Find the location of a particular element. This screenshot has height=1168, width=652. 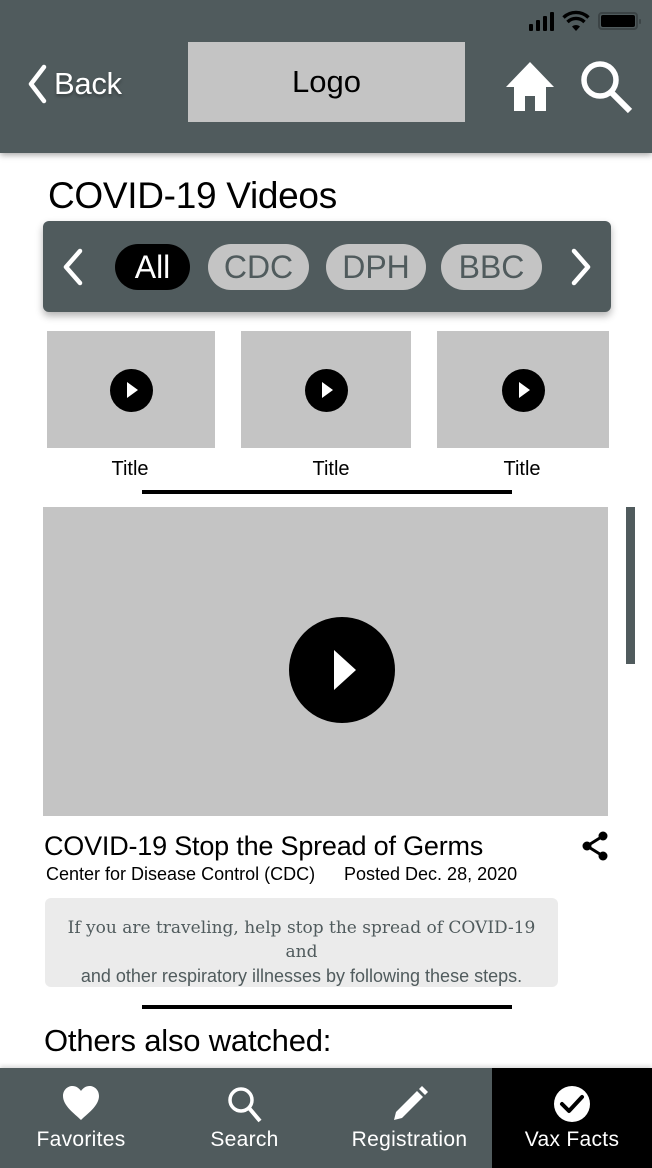

filter-chip-bbc: BBC is located at coordinates (491, 267).